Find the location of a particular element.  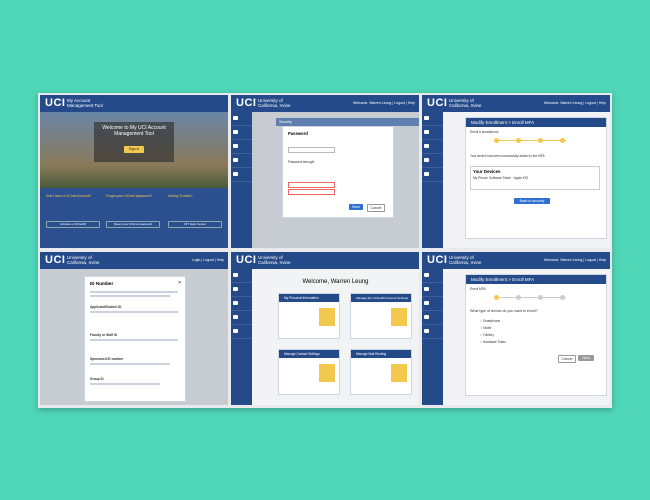

save-button: Save is located at coordinates (356, 207).